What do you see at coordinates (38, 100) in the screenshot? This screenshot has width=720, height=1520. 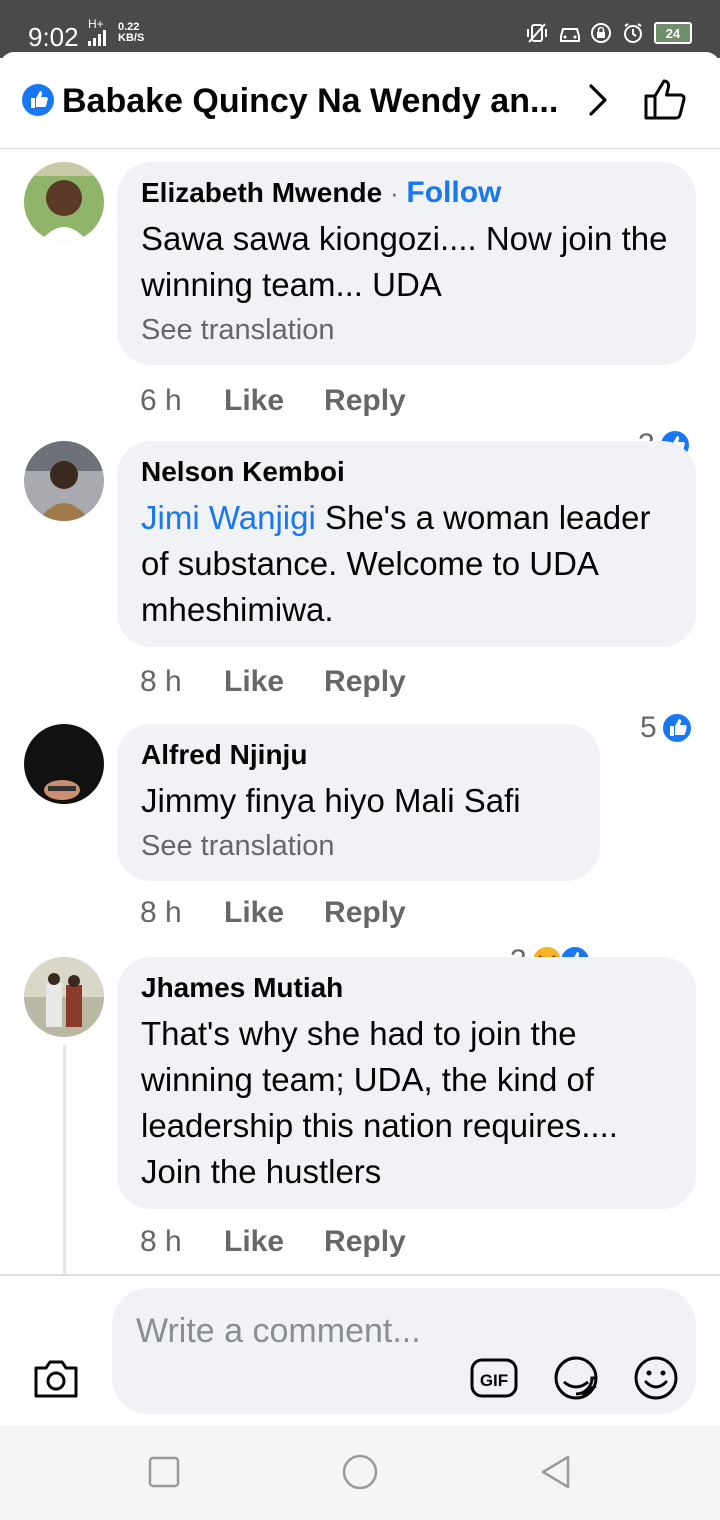 I see `like-badge-icon` at bounding box center [38, 100].